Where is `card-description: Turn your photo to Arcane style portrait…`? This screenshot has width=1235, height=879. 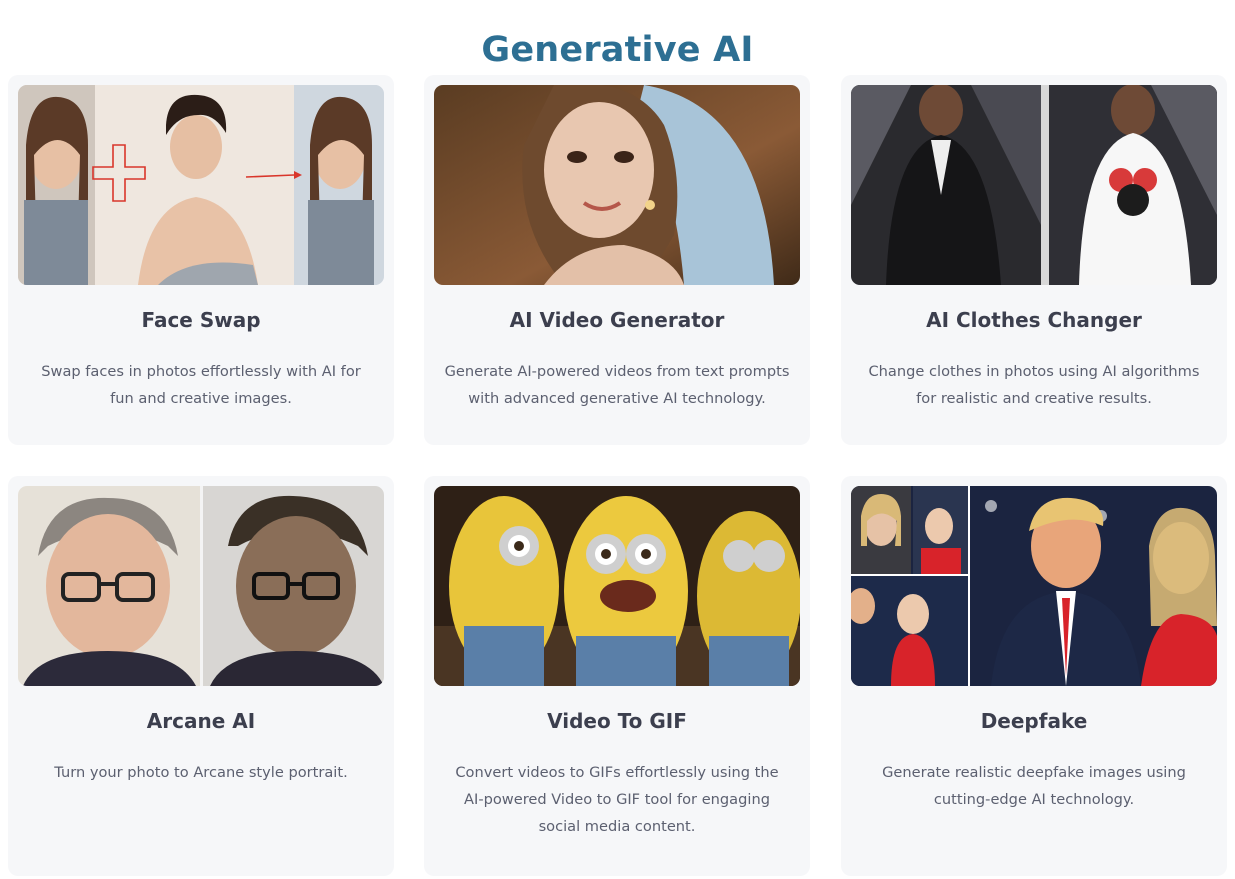 card-description: Turn your photo to Arcane style portrait… is located at coordinates (201, 772).